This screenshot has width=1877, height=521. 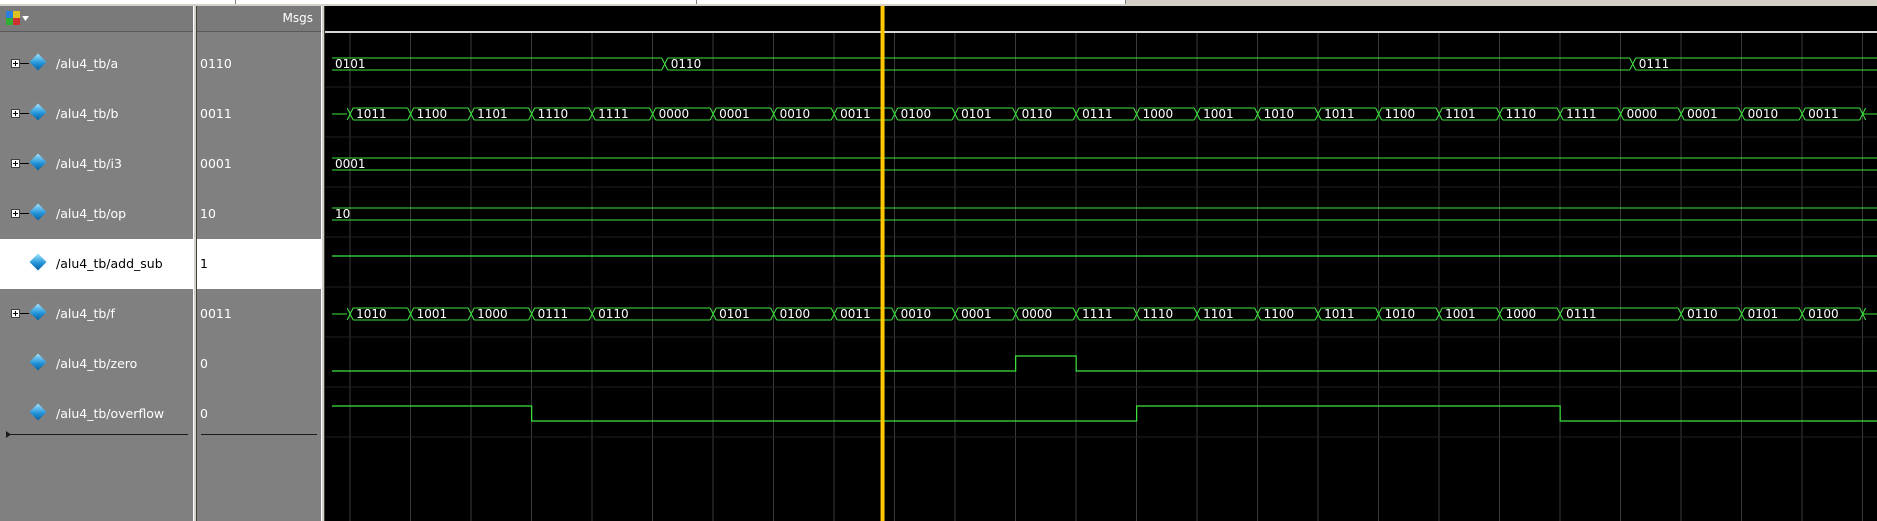 What do you see at coordinates (216, 163) in the screenshot?
I see `signal-value: 0001` at bounding box center [216, 163].